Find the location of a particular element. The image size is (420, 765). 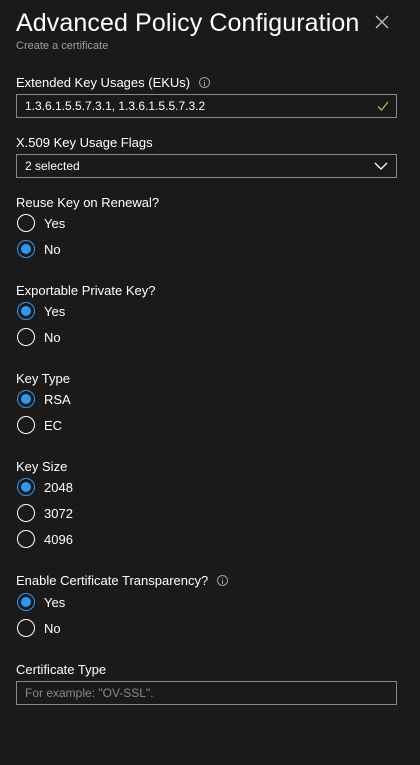

page-subtitle: Create a certificate is located at coordinates (62, 46).